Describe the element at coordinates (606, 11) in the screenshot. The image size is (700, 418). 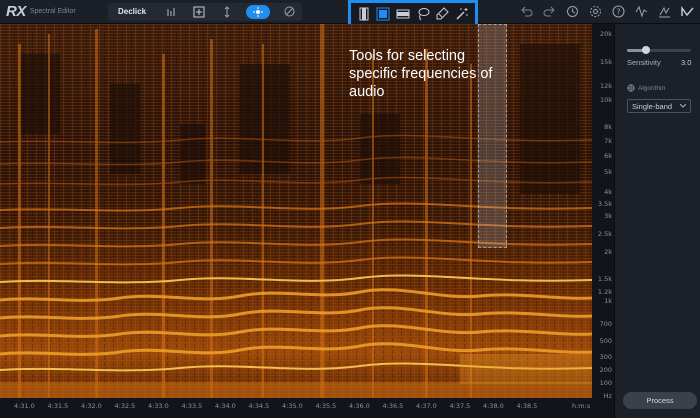
I see `global-controls: ?` at that location.